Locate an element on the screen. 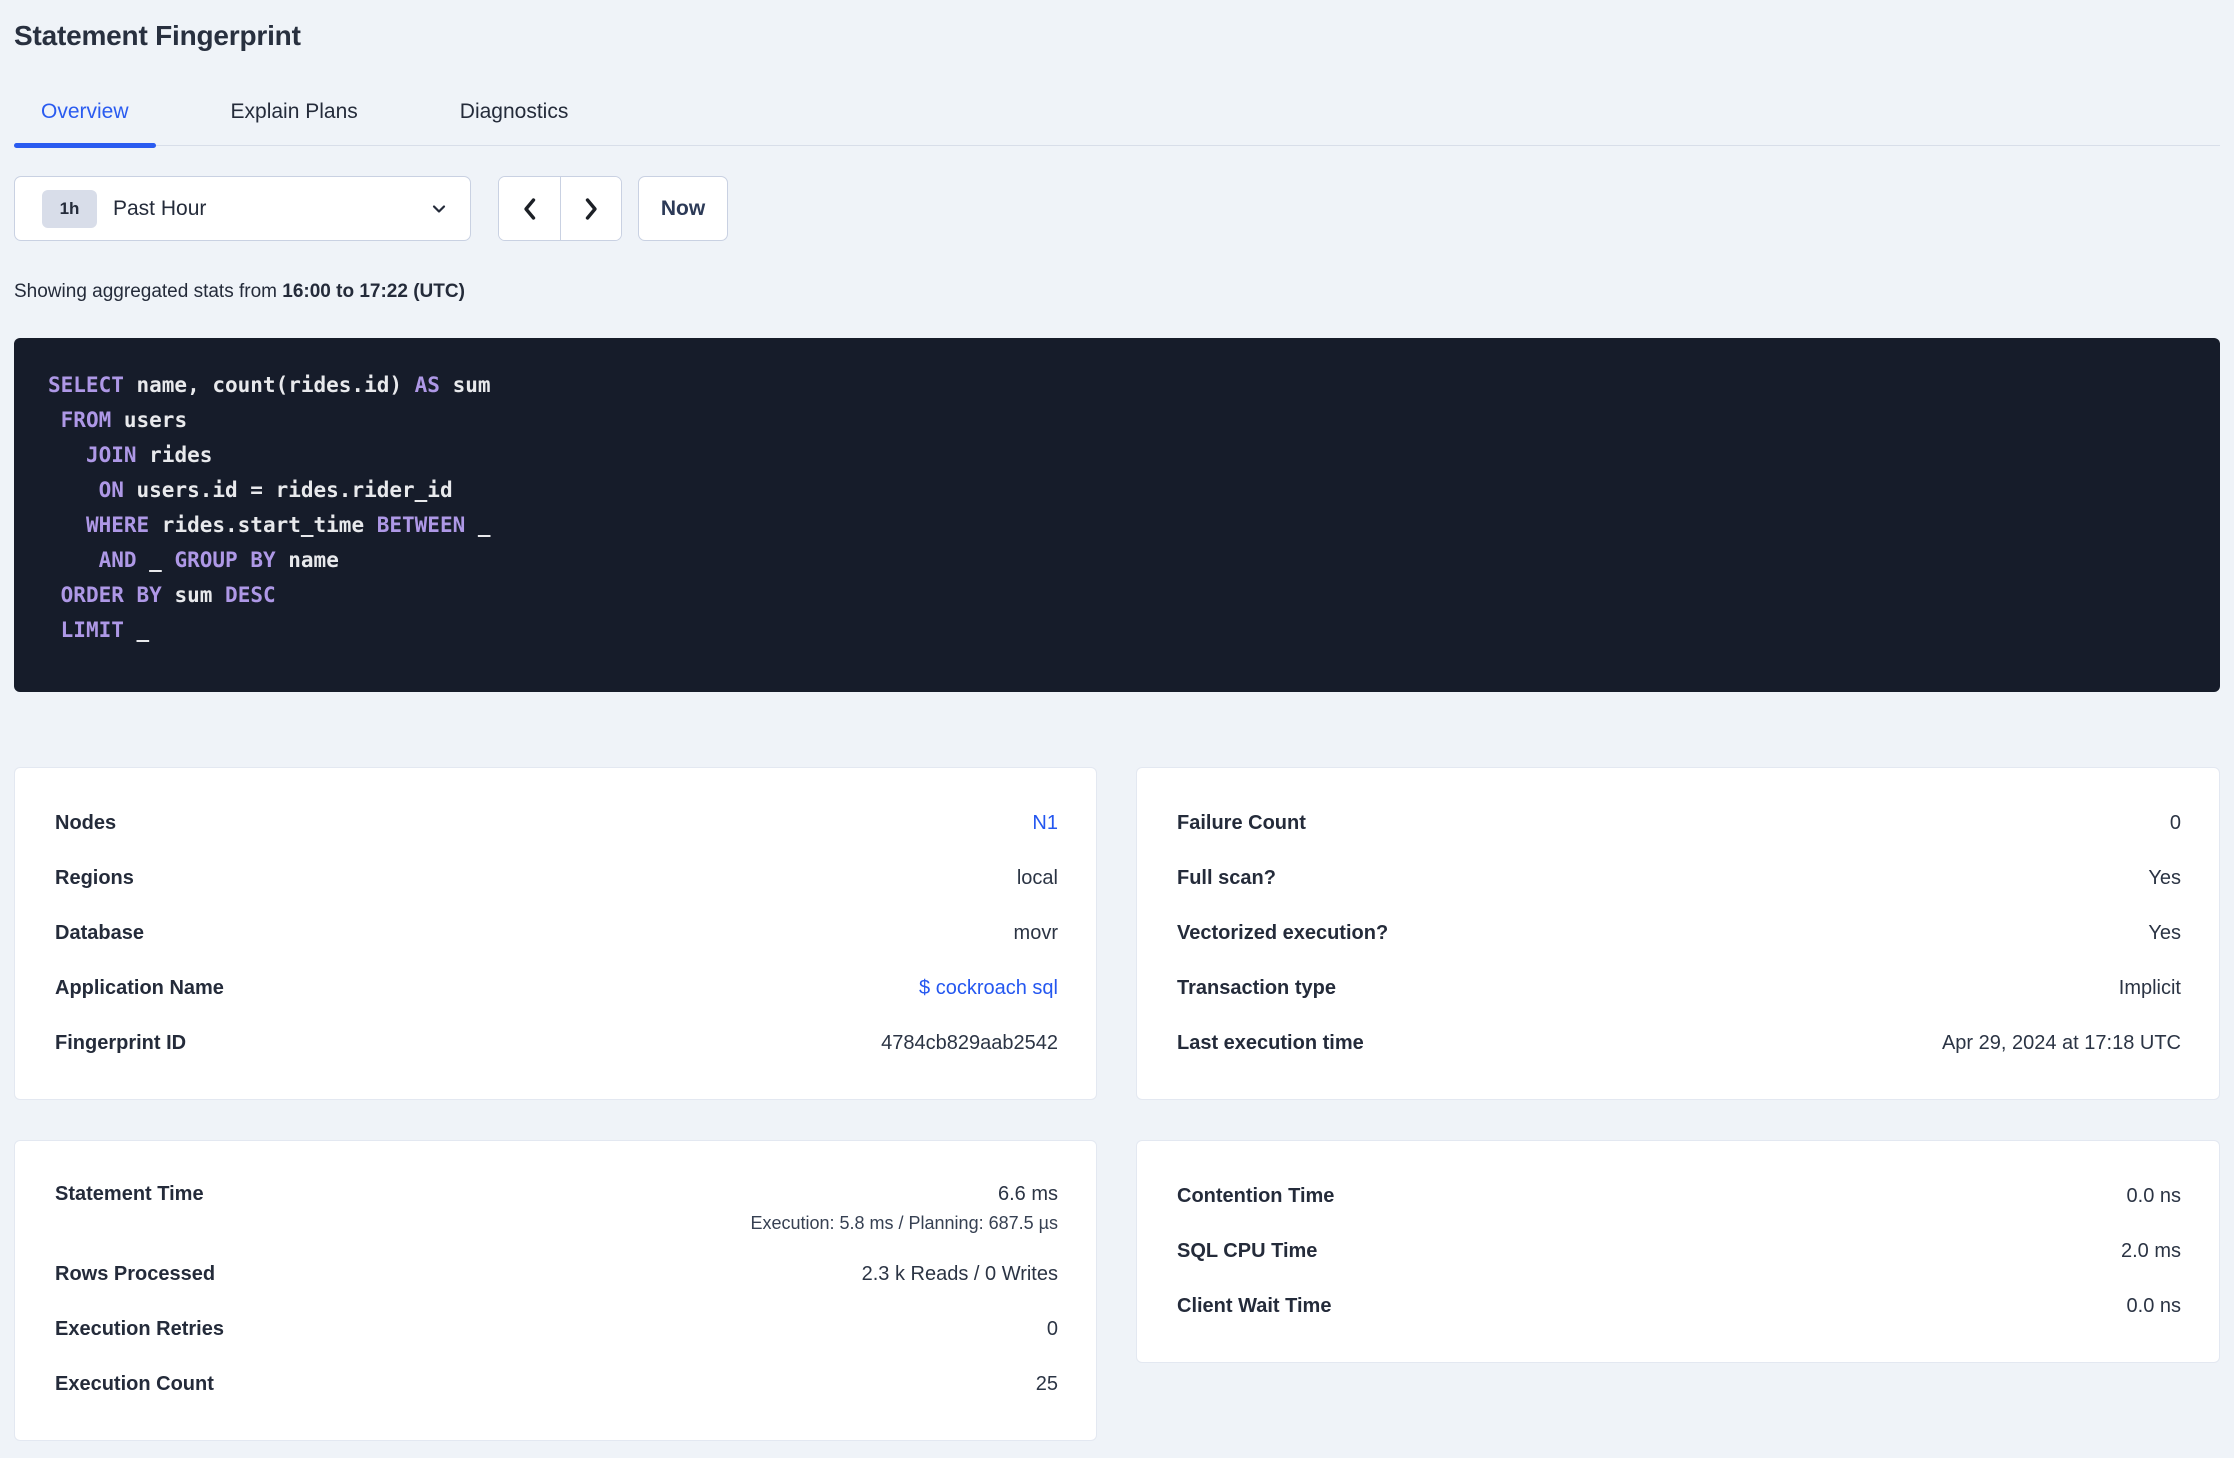 This screenshot has width=2234, height=1458. stat-label: Database is located at coordinates (99, 933).